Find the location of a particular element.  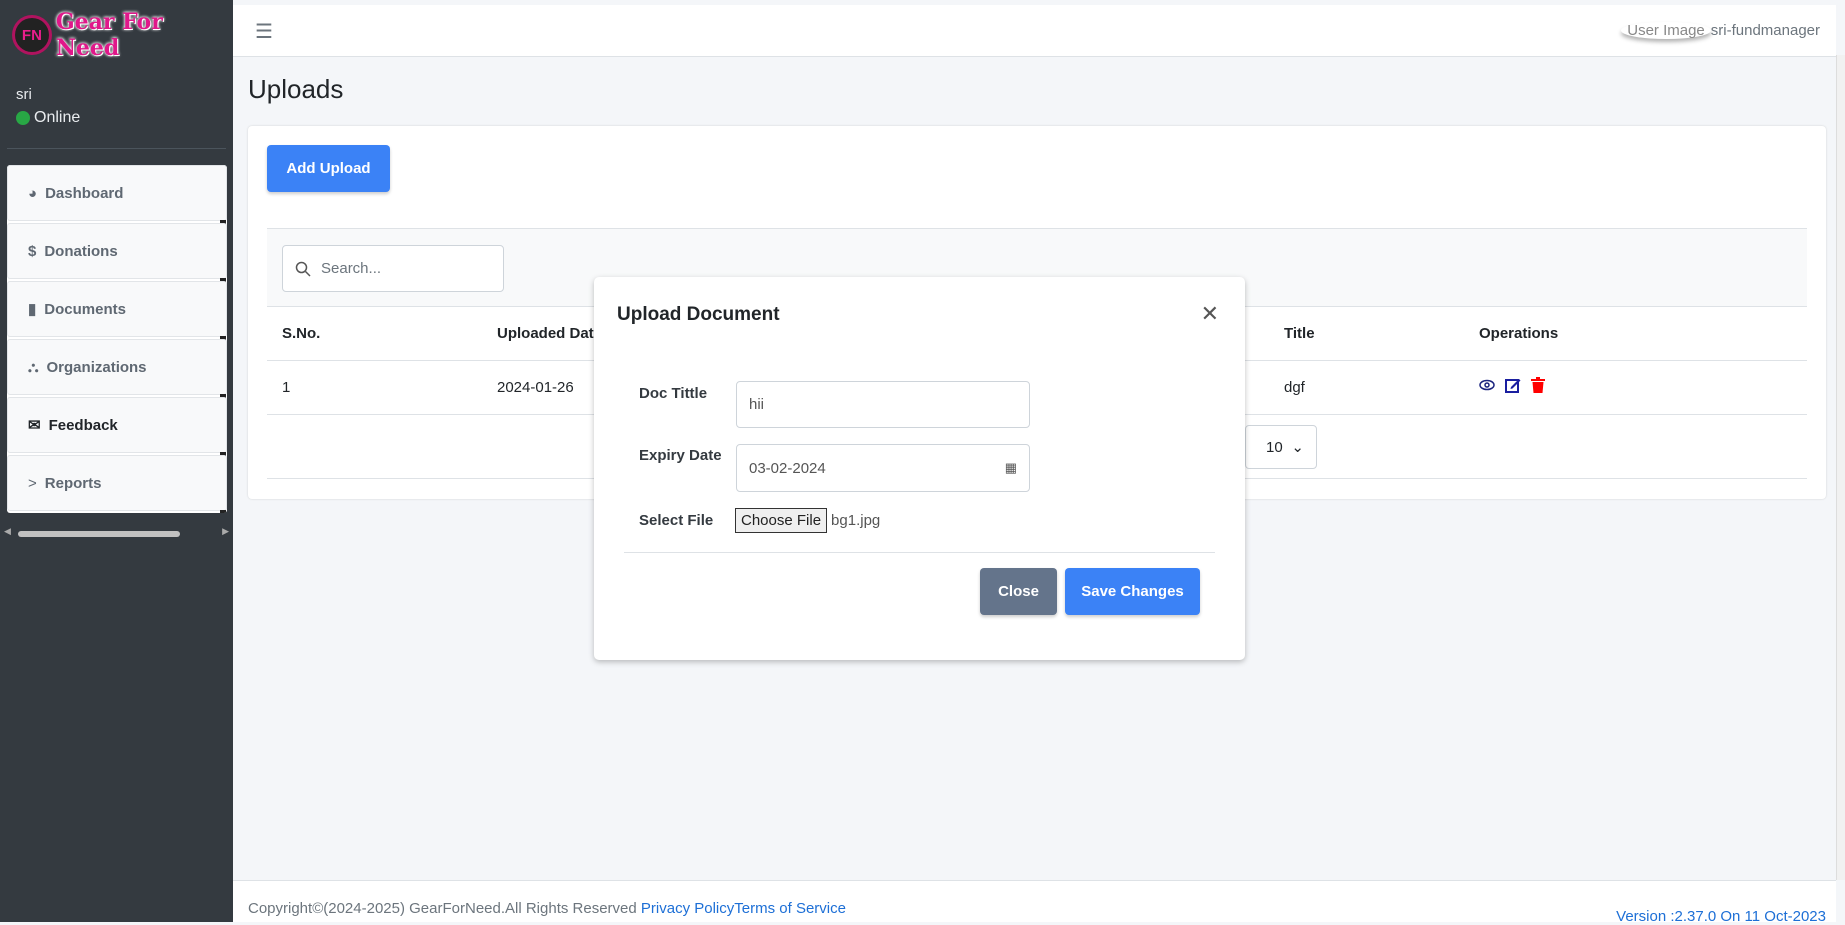

doc-title-label: Doc Tittle is located at coordinates (673, 393).